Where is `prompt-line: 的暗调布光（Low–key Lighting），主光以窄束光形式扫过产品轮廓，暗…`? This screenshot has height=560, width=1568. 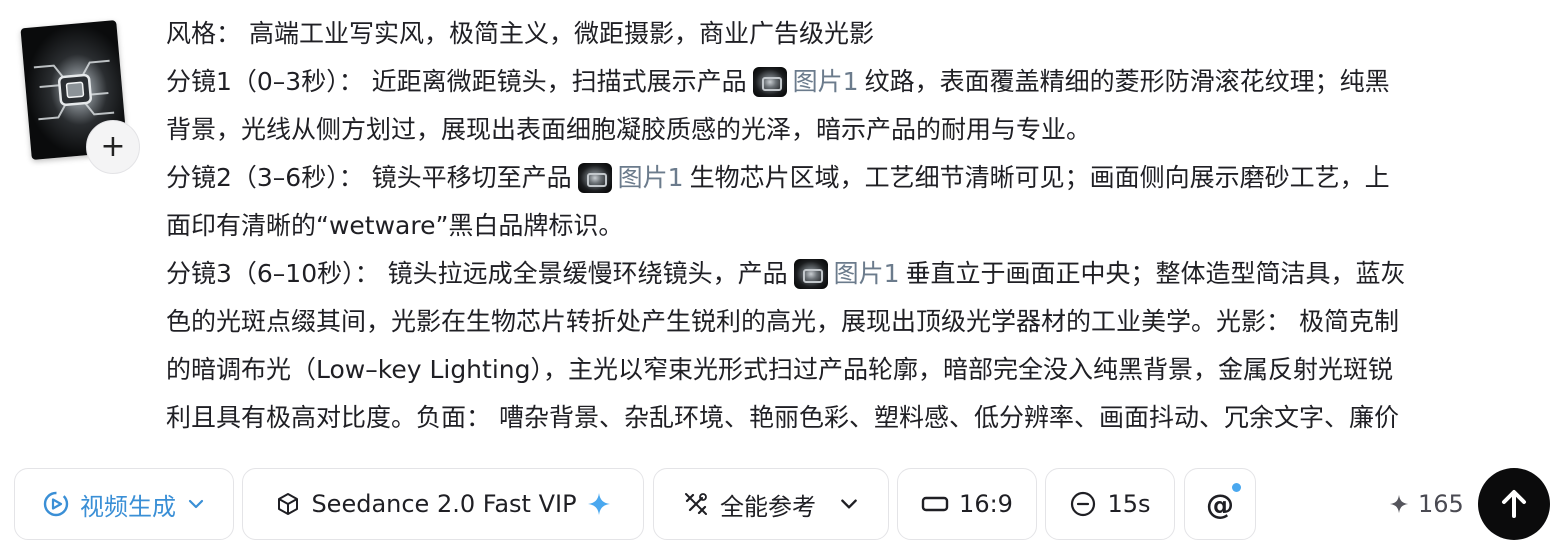 prompt-line: 的暗调布光（Low–key Lighting），主光以窄束光形式扫过产品轮廓，暗… is located at coordinates (779, 369).